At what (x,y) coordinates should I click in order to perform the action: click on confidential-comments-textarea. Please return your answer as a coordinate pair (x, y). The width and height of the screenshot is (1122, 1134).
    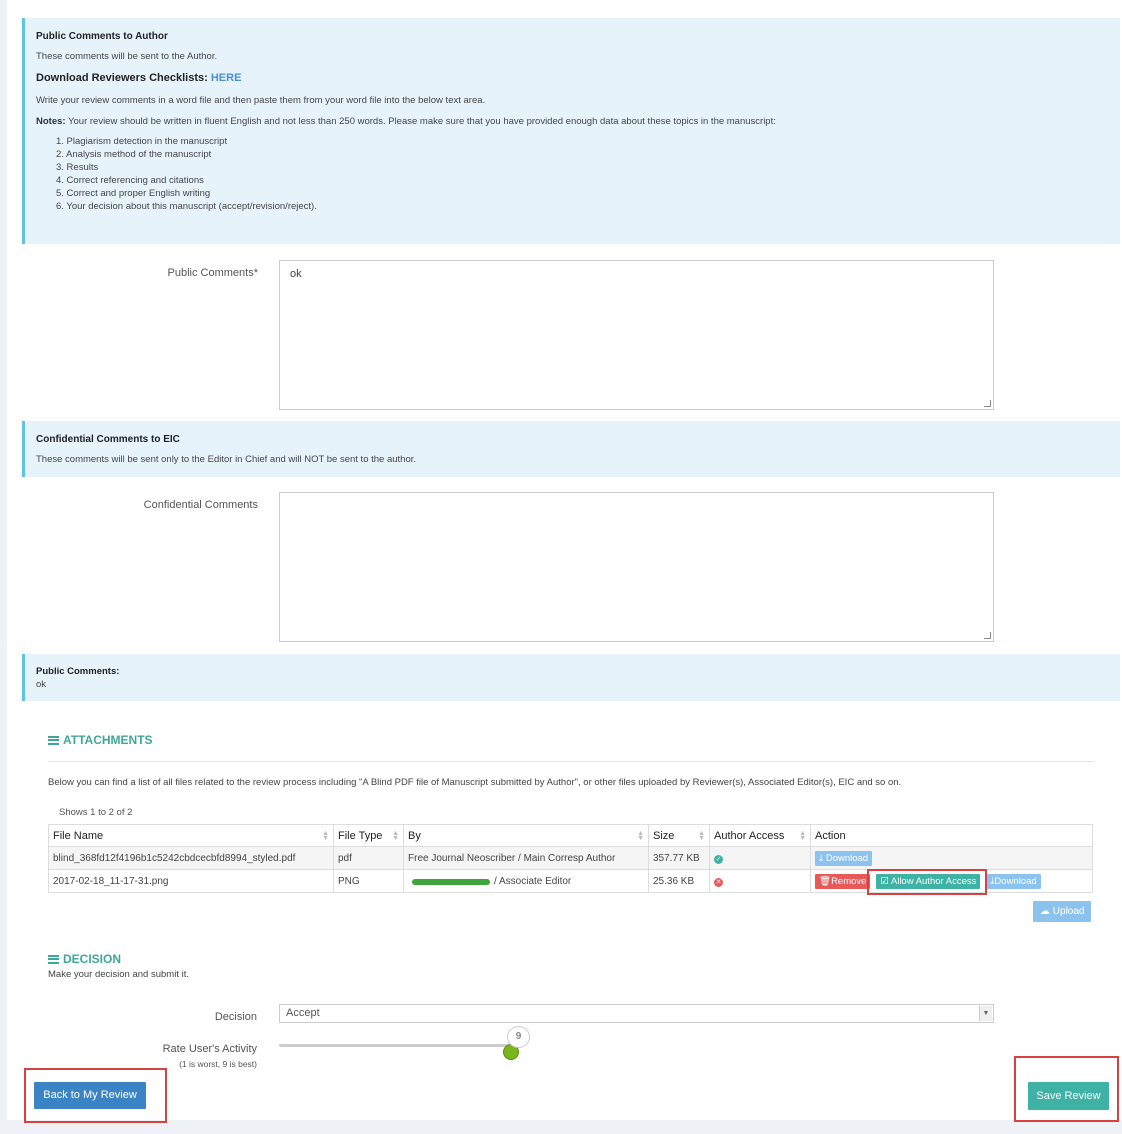
    Looking at the image, I should click on (636, 567).